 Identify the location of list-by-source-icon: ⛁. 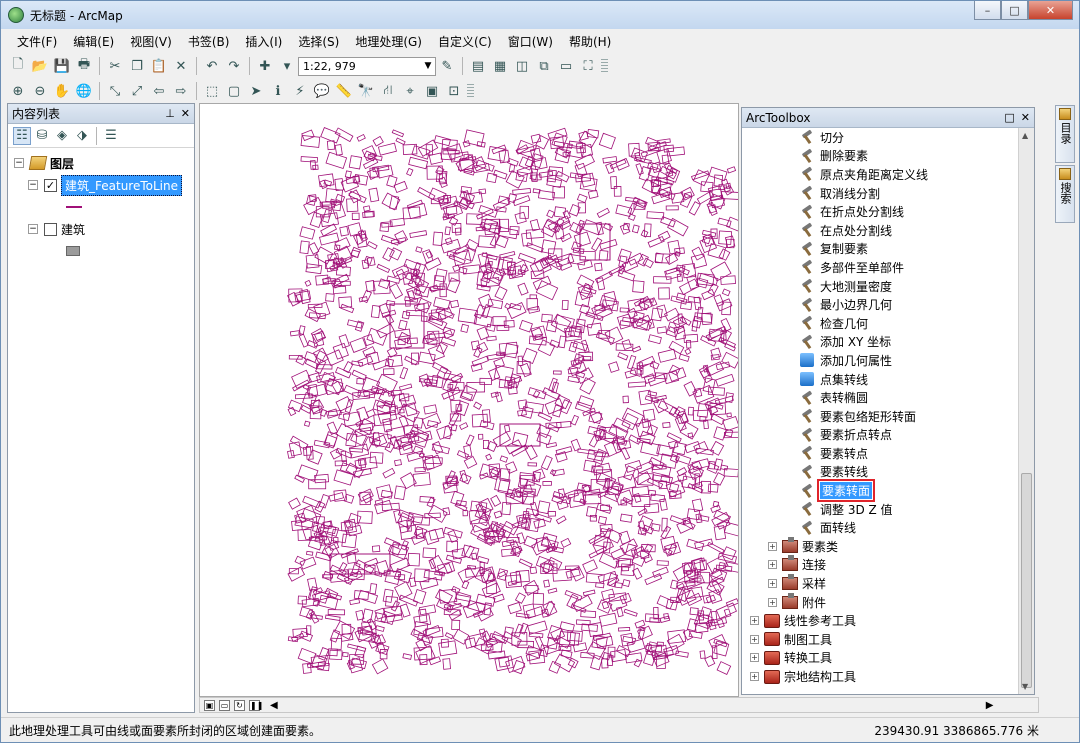
(42, 136).